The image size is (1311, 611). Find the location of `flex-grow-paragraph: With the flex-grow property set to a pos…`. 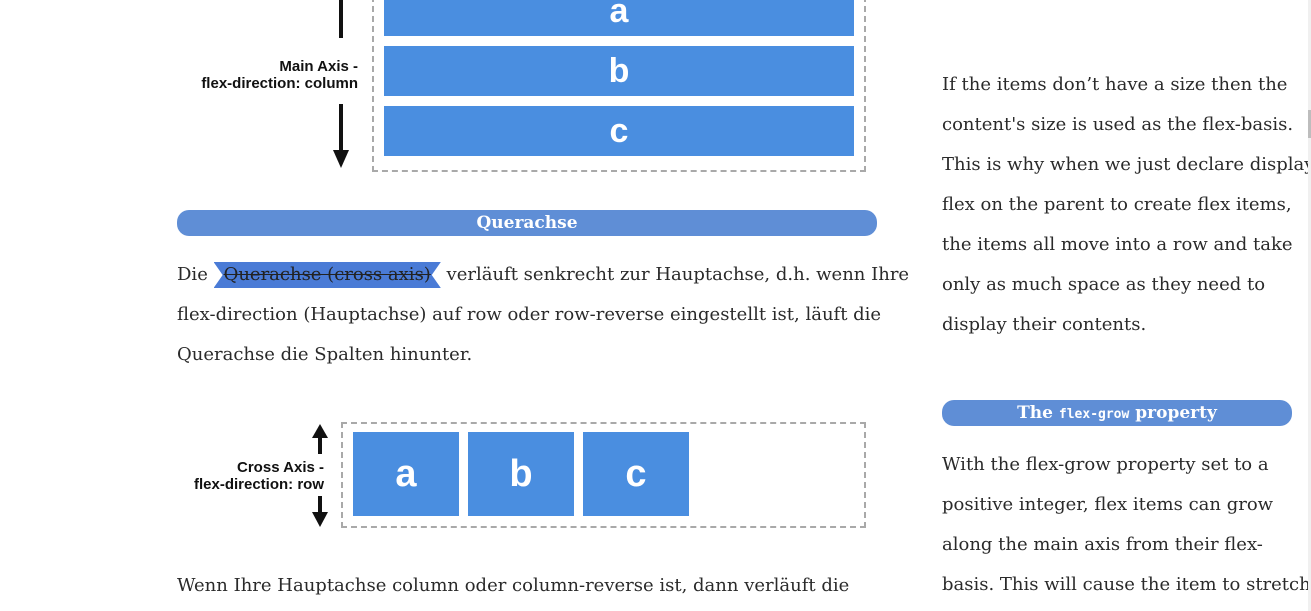

flex-grow-paragraph: With the flex-grow property set to a pos… is located at coordinates (1126, 525).